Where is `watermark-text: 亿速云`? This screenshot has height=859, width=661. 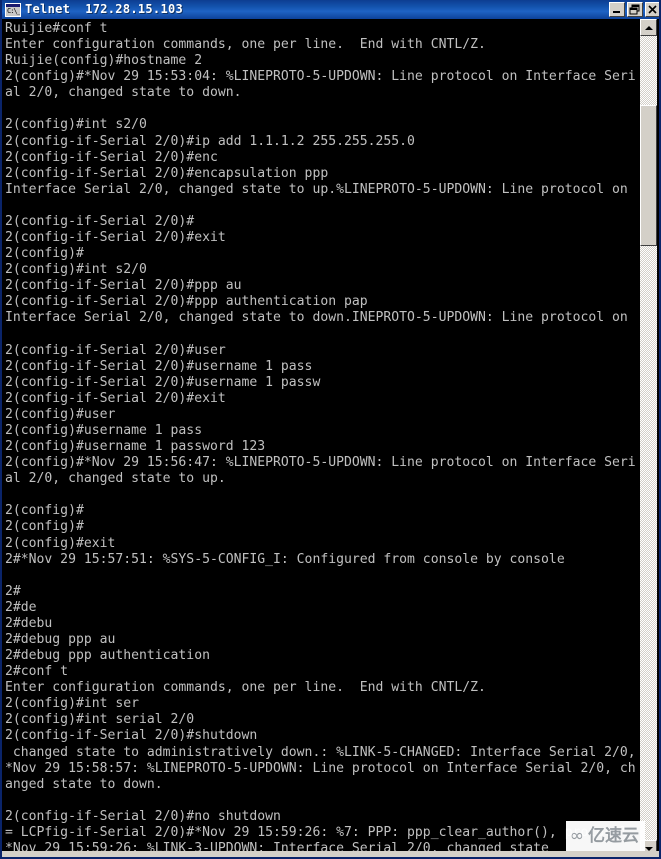
watermark-text: 亿速云 is located at coordinates (613, 836).